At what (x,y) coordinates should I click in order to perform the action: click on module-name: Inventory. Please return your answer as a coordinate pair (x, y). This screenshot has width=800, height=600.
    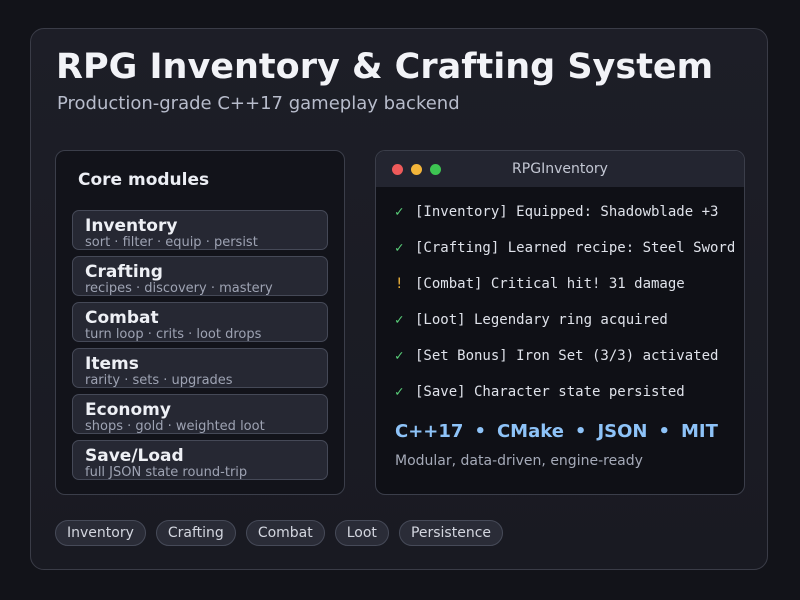
    Looking at the image, I should click on (131, 226).